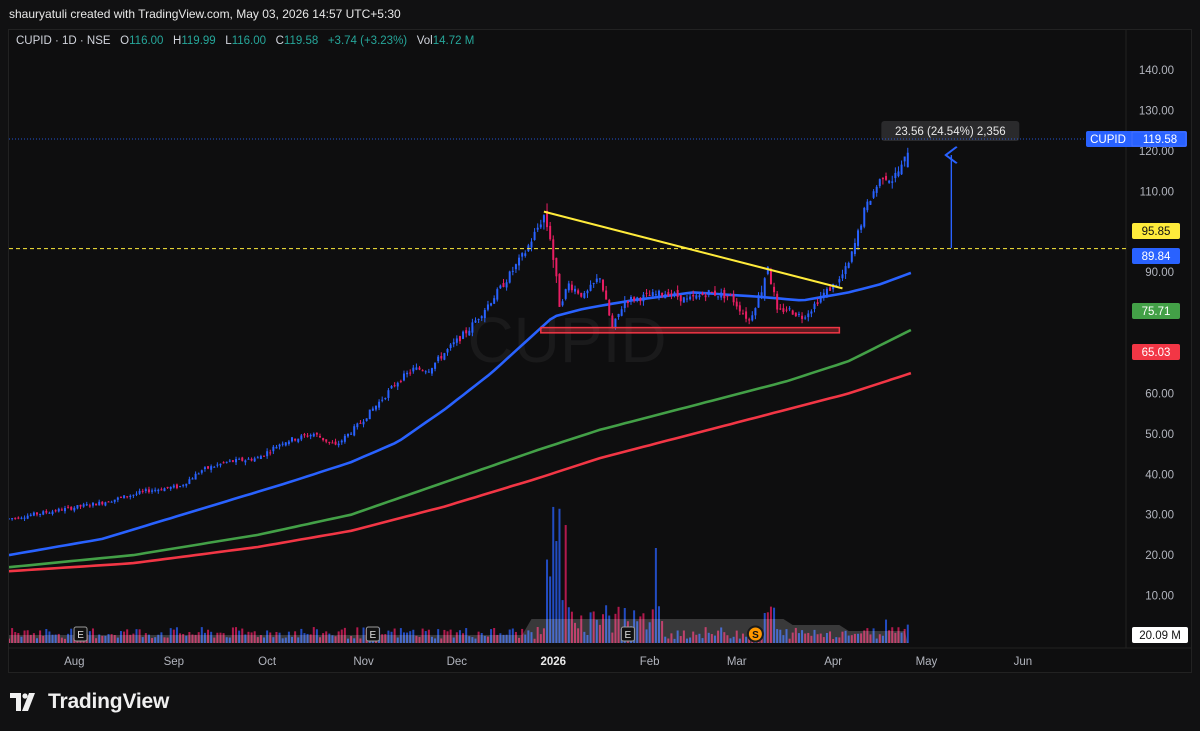 This screenshot has height=731, width=1200. I want to click on legend-open-label: O, so click(125, 41).